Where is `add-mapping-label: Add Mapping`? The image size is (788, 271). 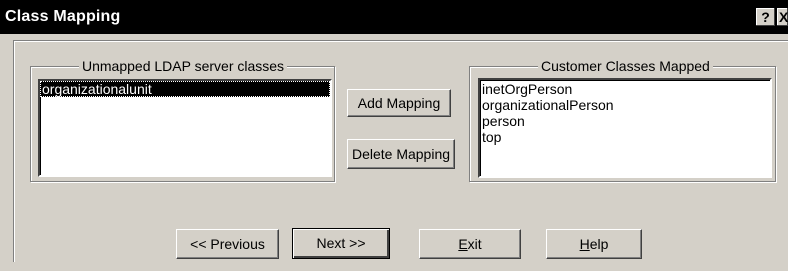
add-mapping-label: Add Mapping is located at coordinates (399, 103).